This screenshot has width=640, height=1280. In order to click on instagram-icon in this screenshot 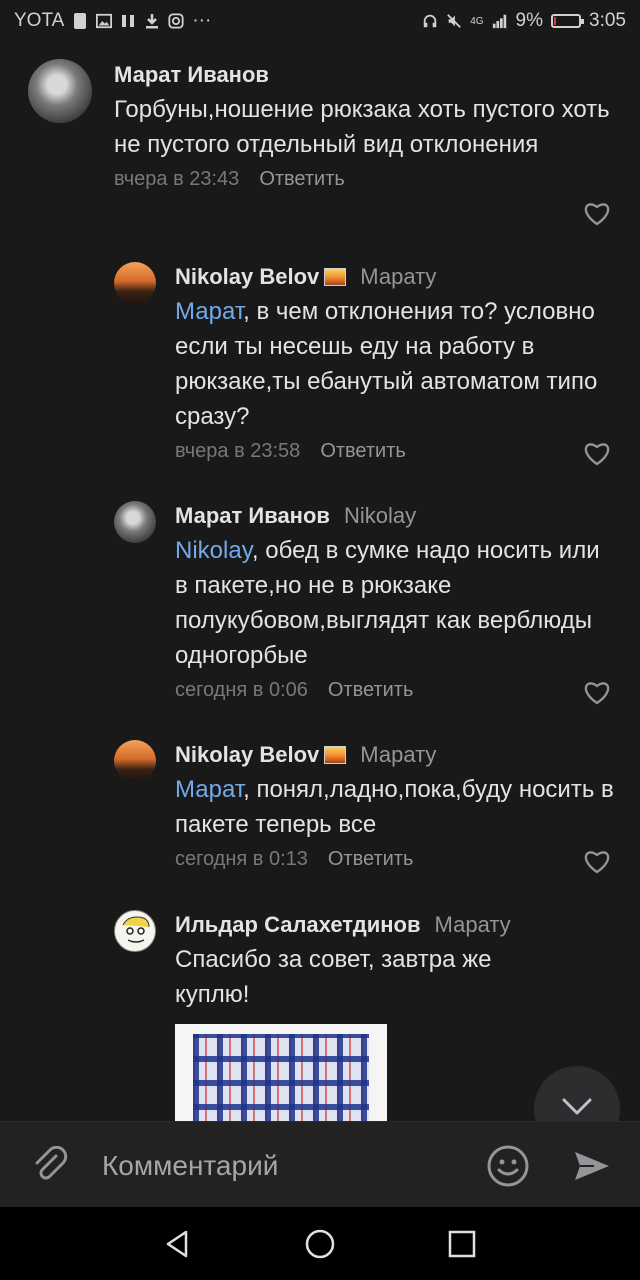, I will do `click(176, 21)`.